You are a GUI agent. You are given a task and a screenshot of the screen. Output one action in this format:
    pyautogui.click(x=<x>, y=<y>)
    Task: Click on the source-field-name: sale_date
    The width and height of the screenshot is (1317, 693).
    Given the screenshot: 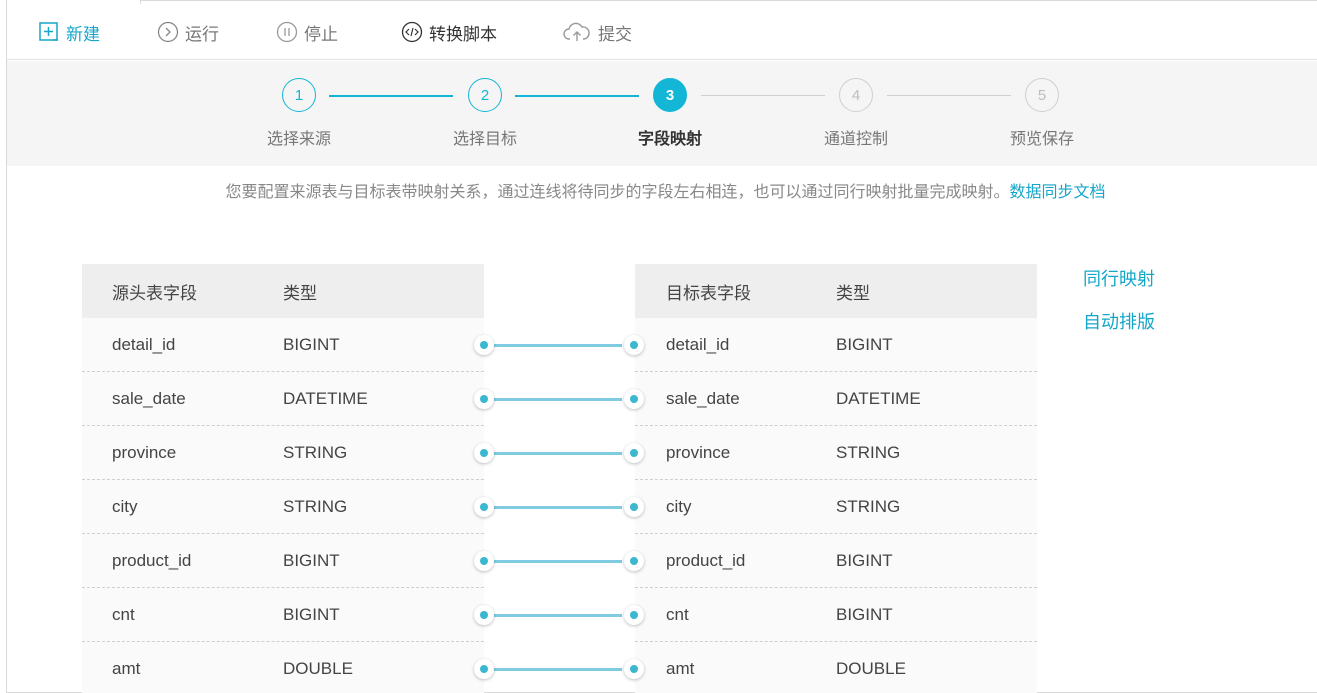 What is the action you would take?
    pyautogui.click(x=149, y=398)
    